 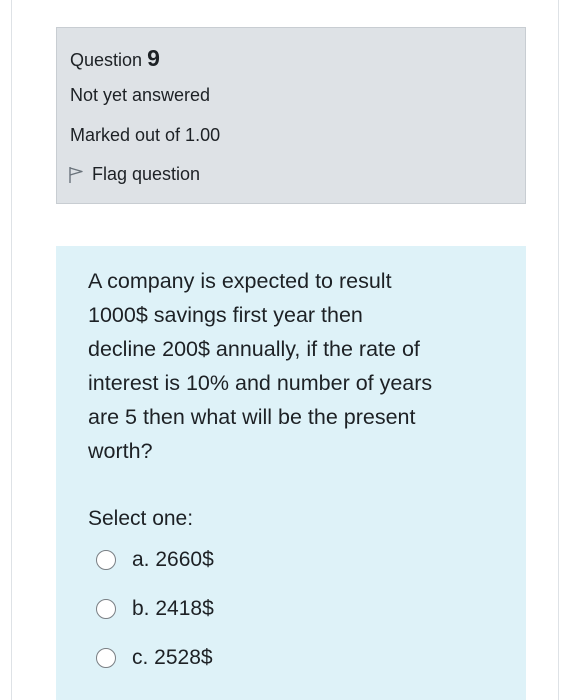 I want to click on answer-option-a: a. 2660$, so click(x=155, y=560).